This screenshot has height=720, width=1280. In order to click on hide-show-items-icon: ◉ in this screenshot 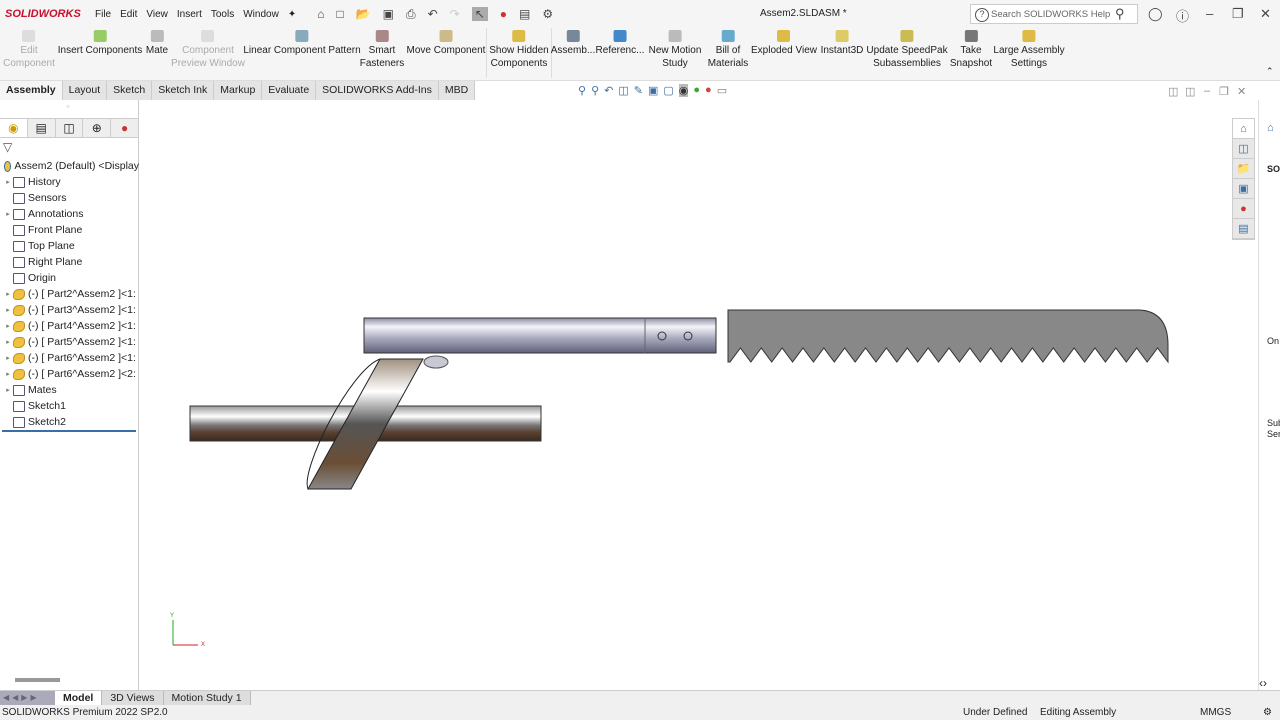, I will do `click(683, 90)`.